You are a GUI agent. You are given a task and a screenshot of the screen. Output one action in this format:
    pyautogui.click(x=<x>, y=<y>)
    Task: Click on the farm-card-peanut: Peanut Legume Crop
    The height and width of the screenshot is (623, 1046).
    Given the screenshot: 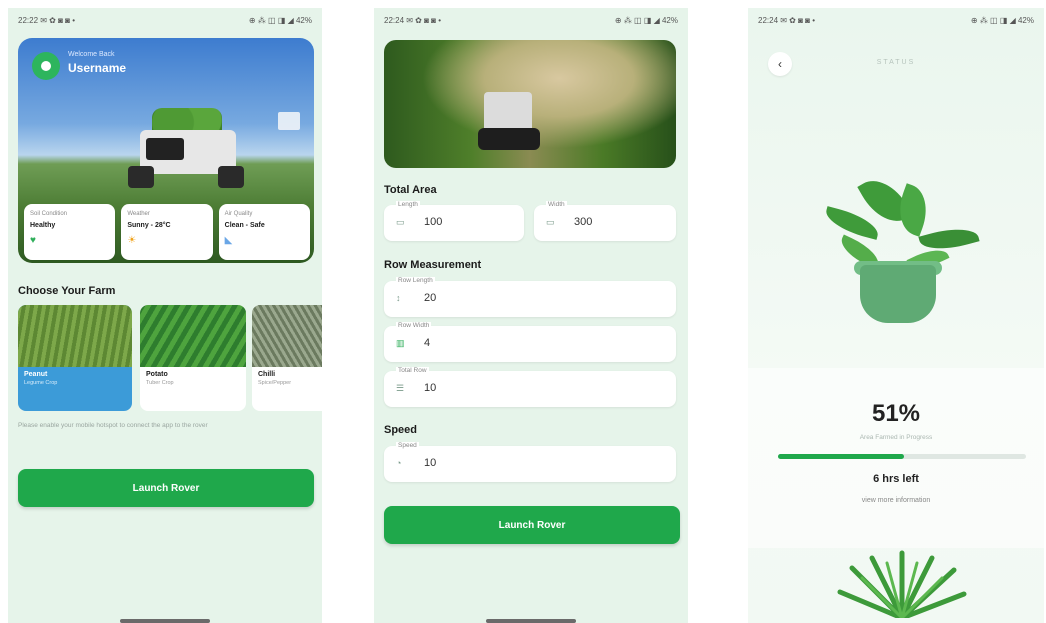 What is the action you would take?
    pyautogui.click(x=75, y=358)
    